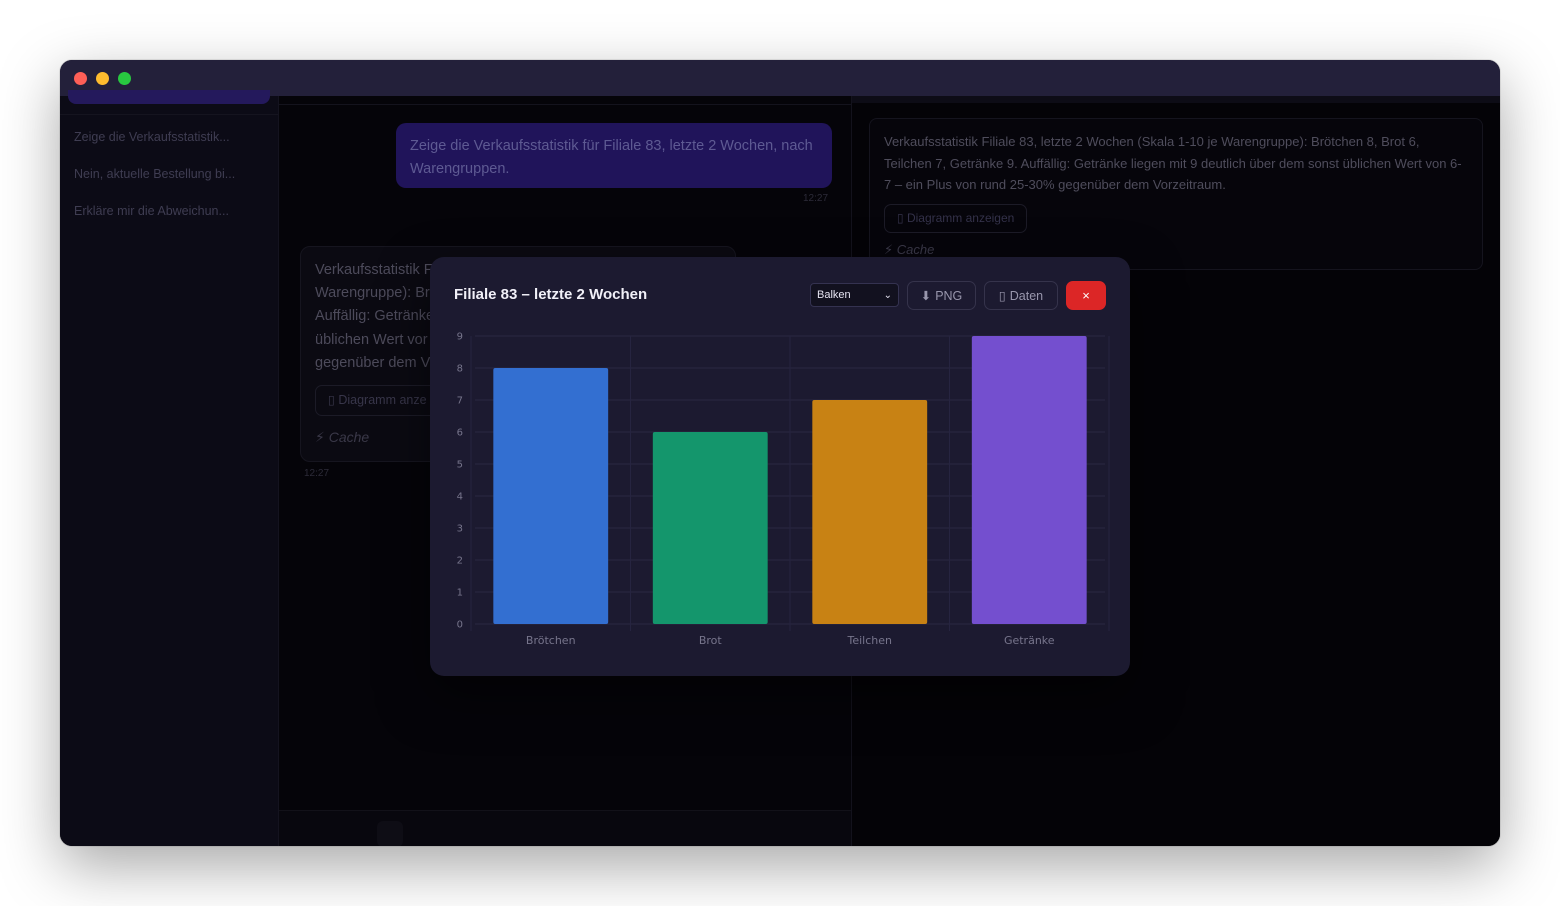 This screenshot has height=906, width=1560. What do you see at coordinates (1176, 99) in the screenshot?
I see `detail-panel-header` at bounding box center [1176, 99].